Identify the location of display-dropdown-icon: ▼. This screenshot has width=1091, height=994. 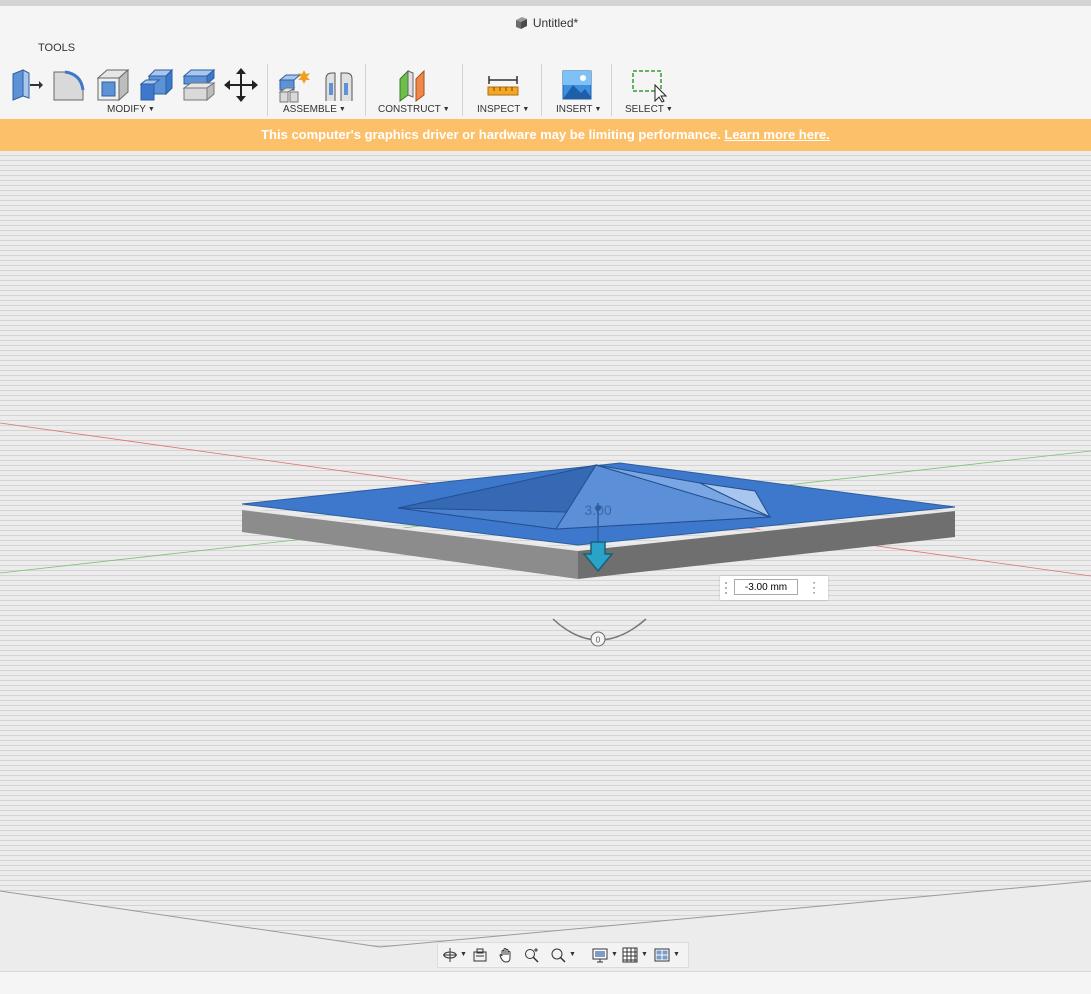
(614, 954).